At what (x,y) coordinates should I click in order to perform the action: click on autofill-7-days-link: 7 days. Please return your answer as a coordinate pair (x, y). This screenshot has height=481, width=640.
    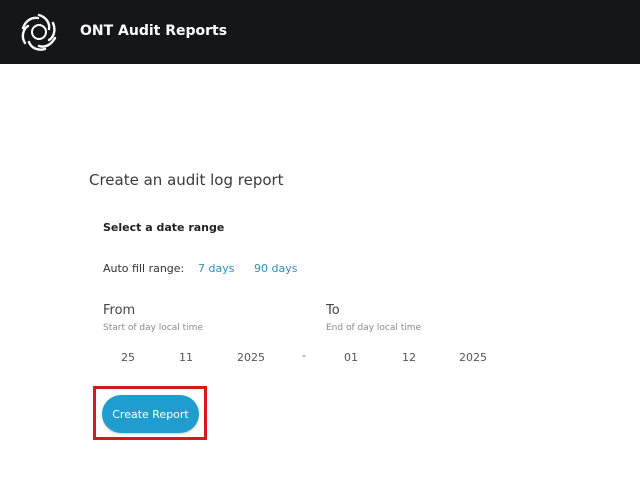
    Looking at the image, I should click on (216, 268).